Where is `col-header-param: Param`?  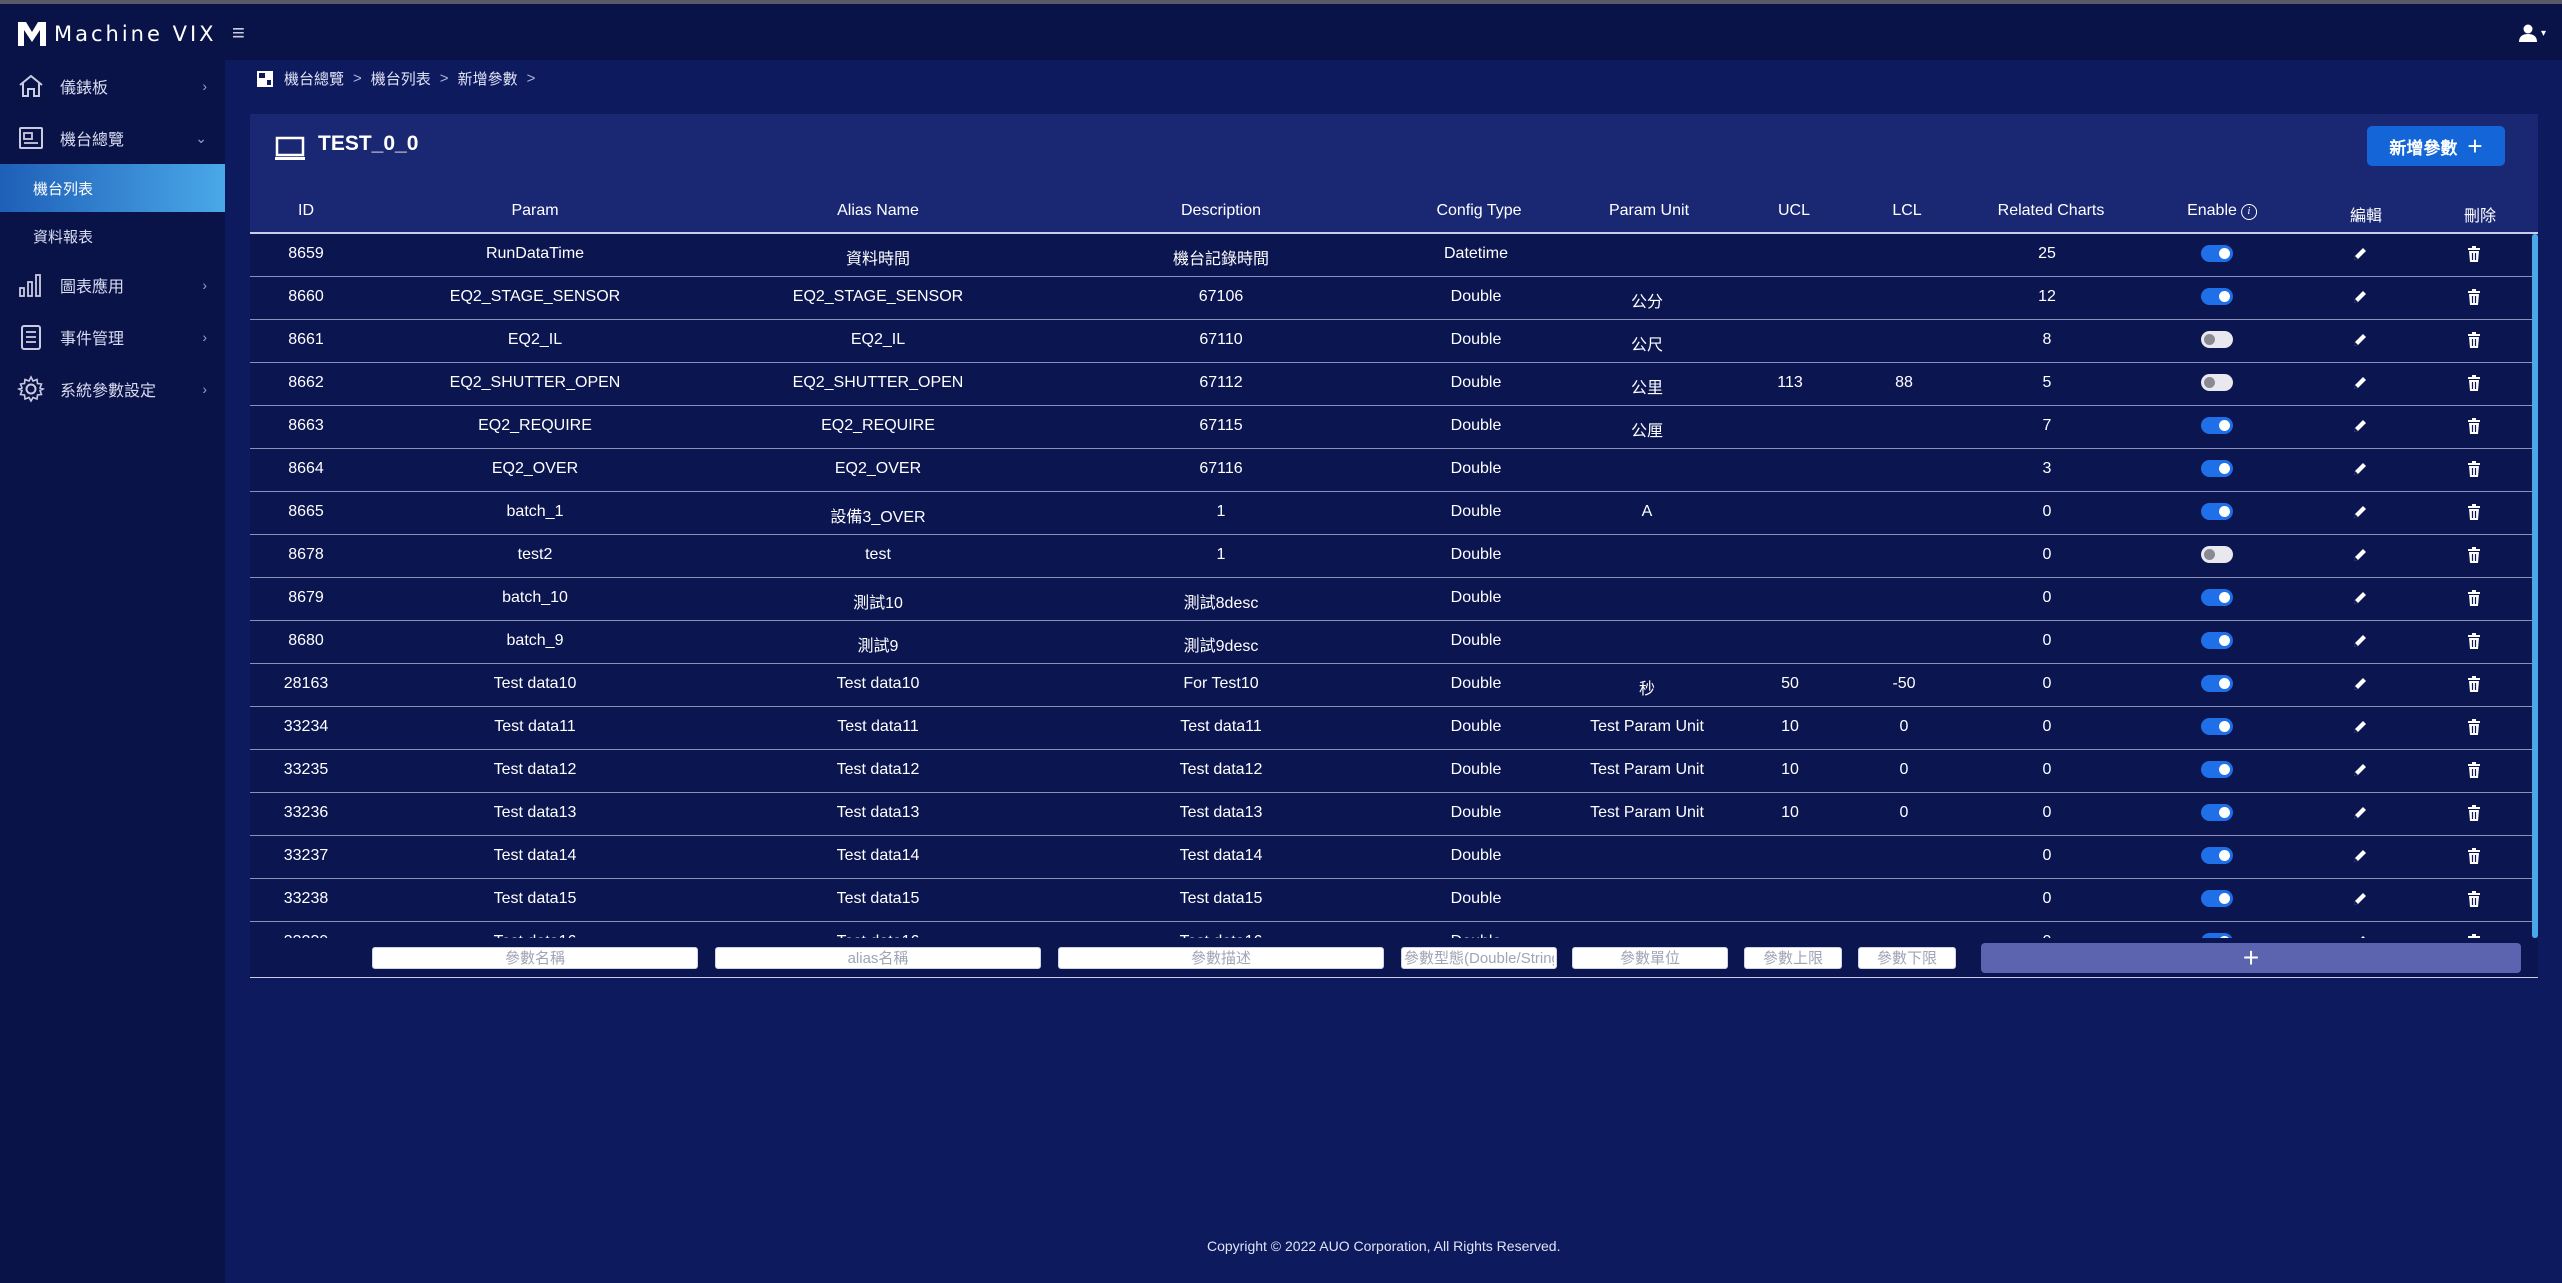
col-header-param: Param is located at coordinates (534, 211).